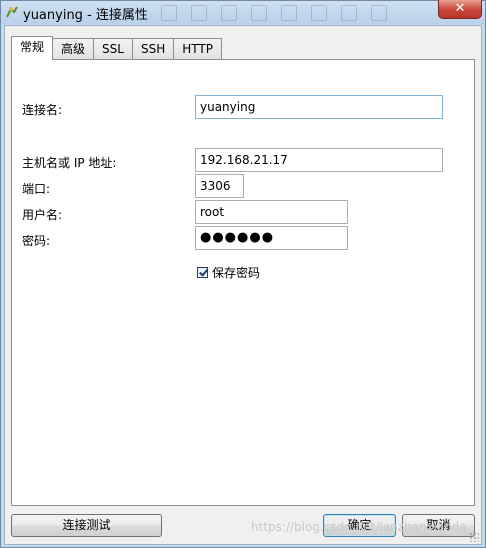 Image resolution: width=486 pixels, height=548 pixels. Describe the element at coordinates (42, 110) in the screenshot. I see `connection-name-label: 连接名:` at that location.